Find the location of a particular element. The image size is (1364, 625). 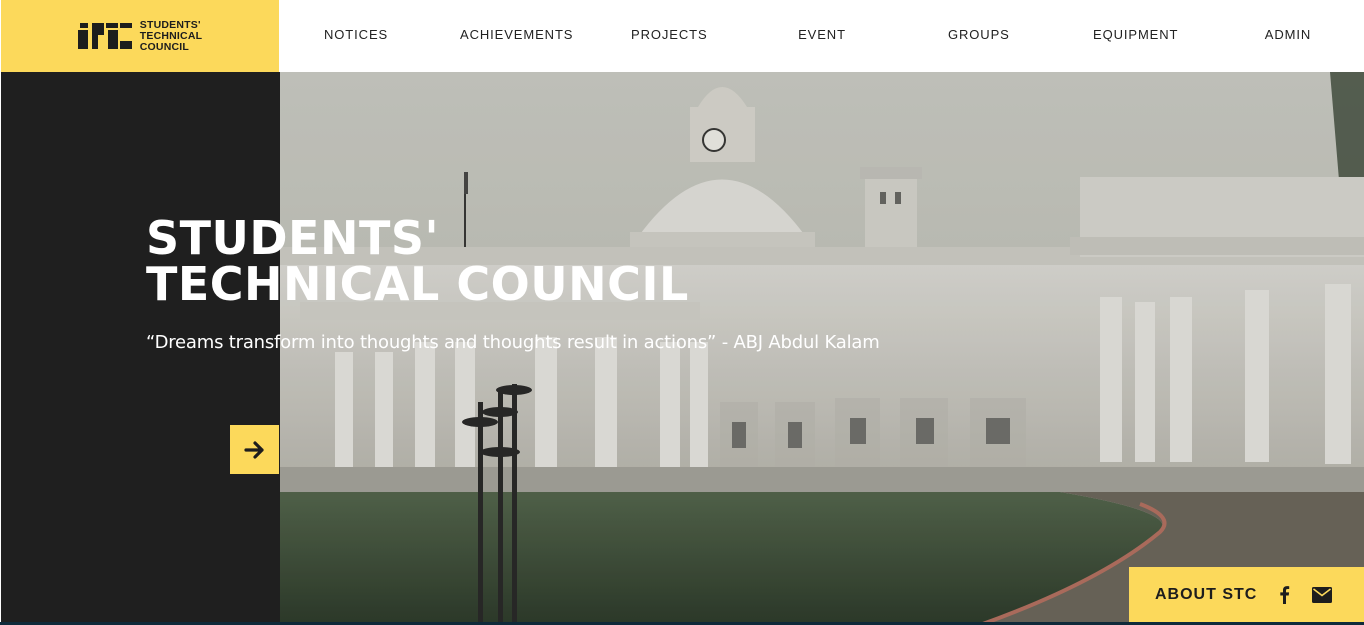

stc-logo-icon is located at coordinates (104, 36).